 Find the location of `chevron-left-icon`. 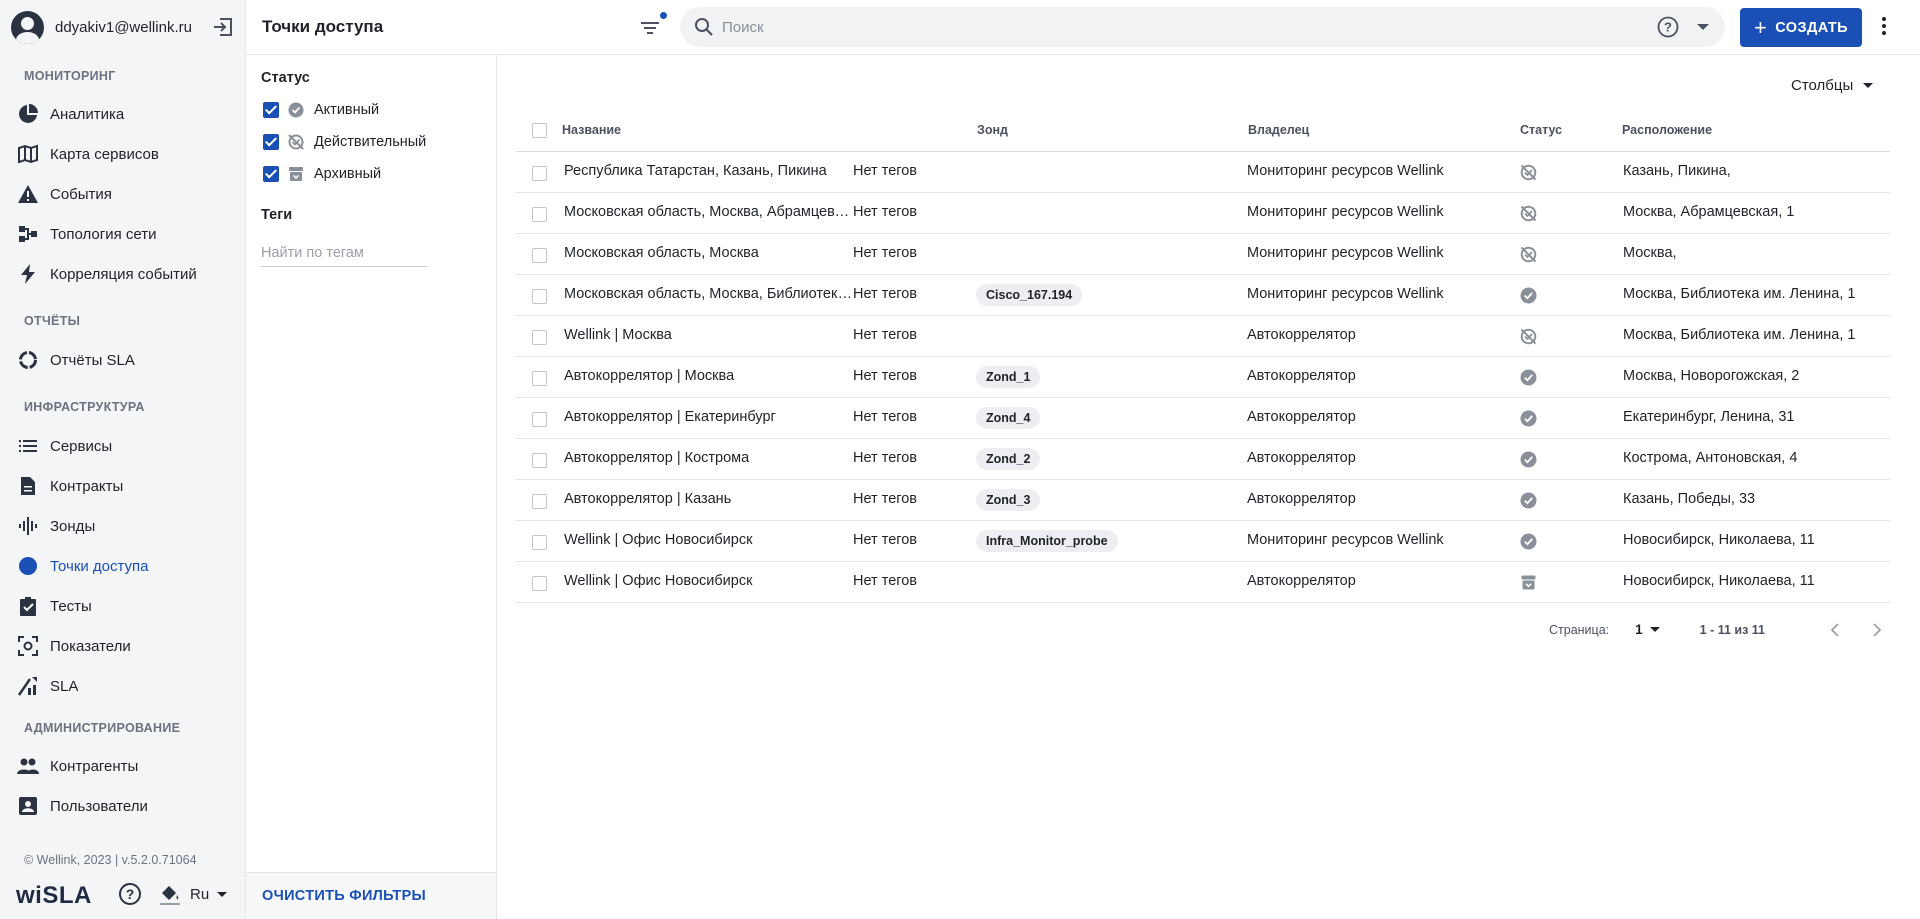

chevron-left-icon is located at coordinates (1836, 630).